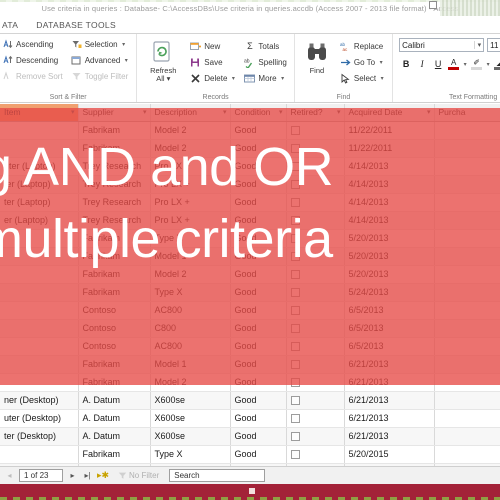  Describe the element at coordinates (9, 475) in the screenshot. I see `first-record-button: ◂` at that location.